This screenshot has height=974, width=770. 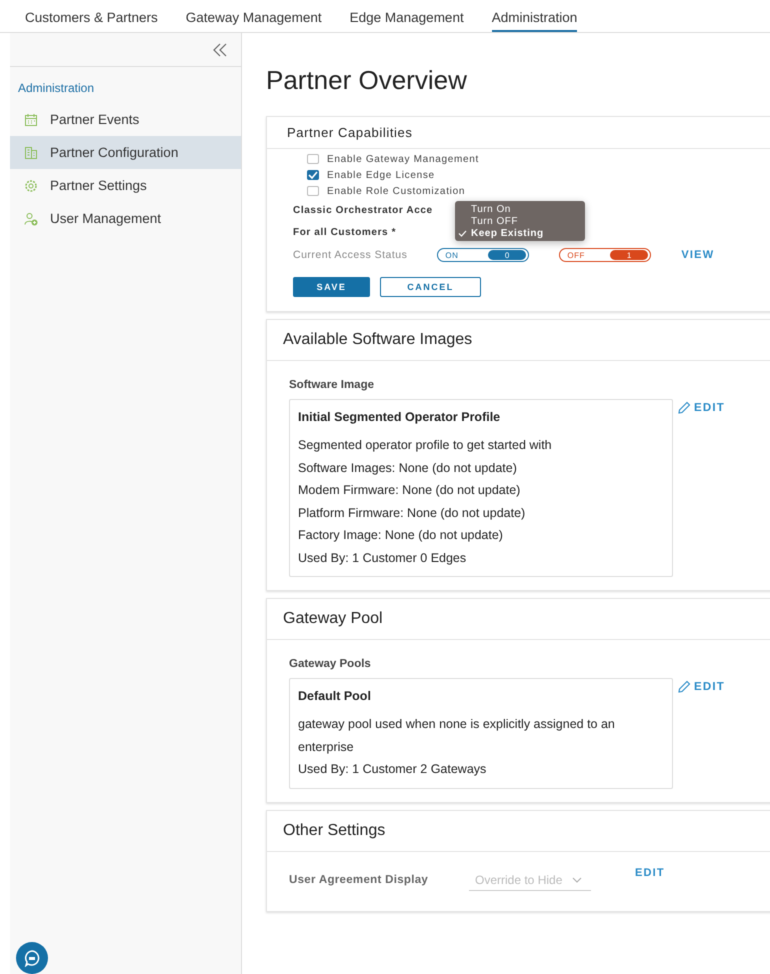 I want to click on card-title: Available Software Images, so click(x=518, y=340).